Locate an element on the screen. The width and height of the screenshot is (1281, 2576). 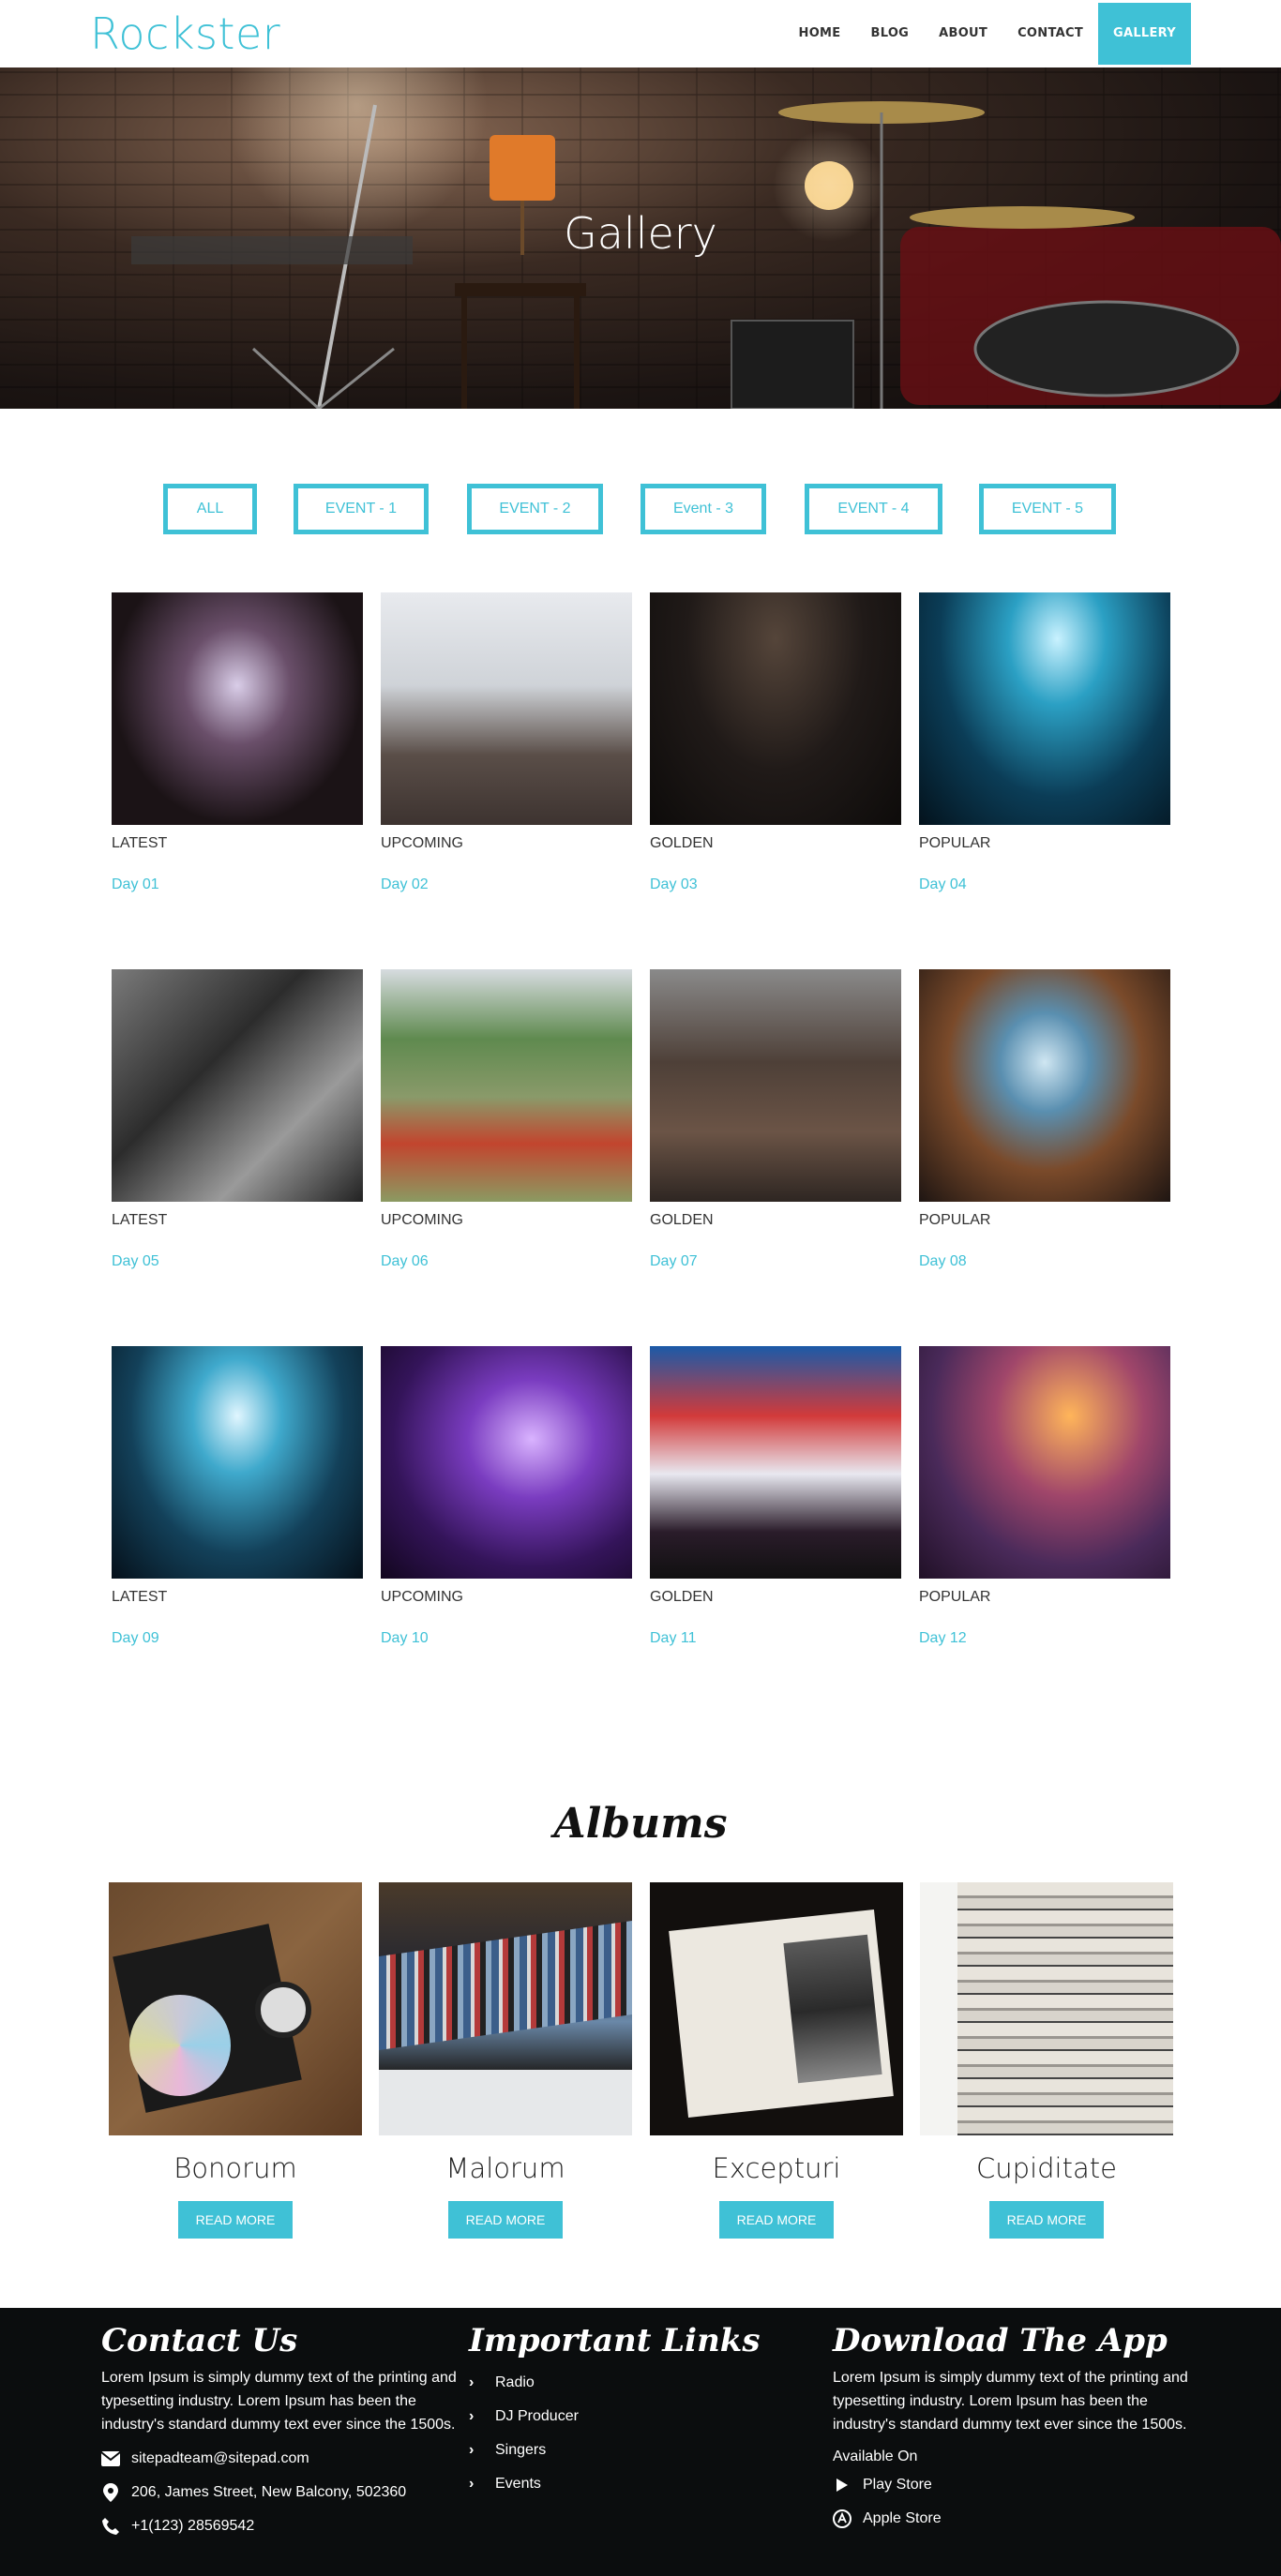
filter-event-1-button: EVENT - 1 is located at coordinates (362, 509).